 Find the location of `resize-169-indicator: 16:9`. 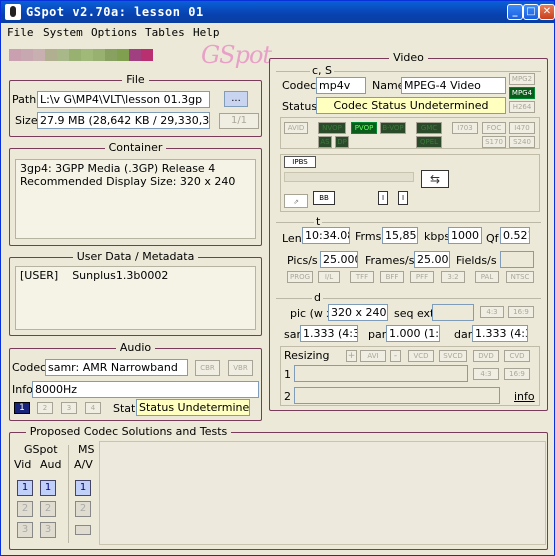

resize-169-indicator: 16:9 is located at coordinates (517, 374).